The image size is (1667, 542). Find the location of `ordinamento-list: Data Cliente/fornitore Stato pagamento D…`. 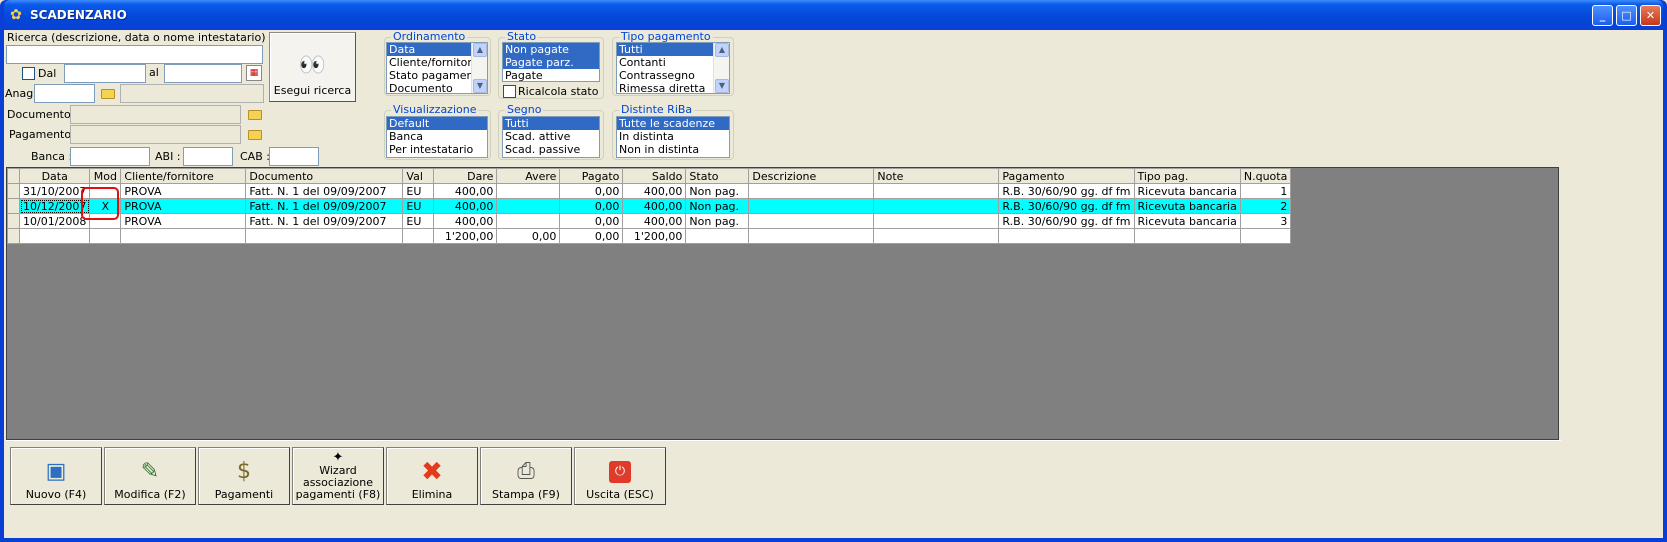

ordinamento-list: Data Cliente/fornitore Stato pagamento D… is located at coordinates (437, 68).